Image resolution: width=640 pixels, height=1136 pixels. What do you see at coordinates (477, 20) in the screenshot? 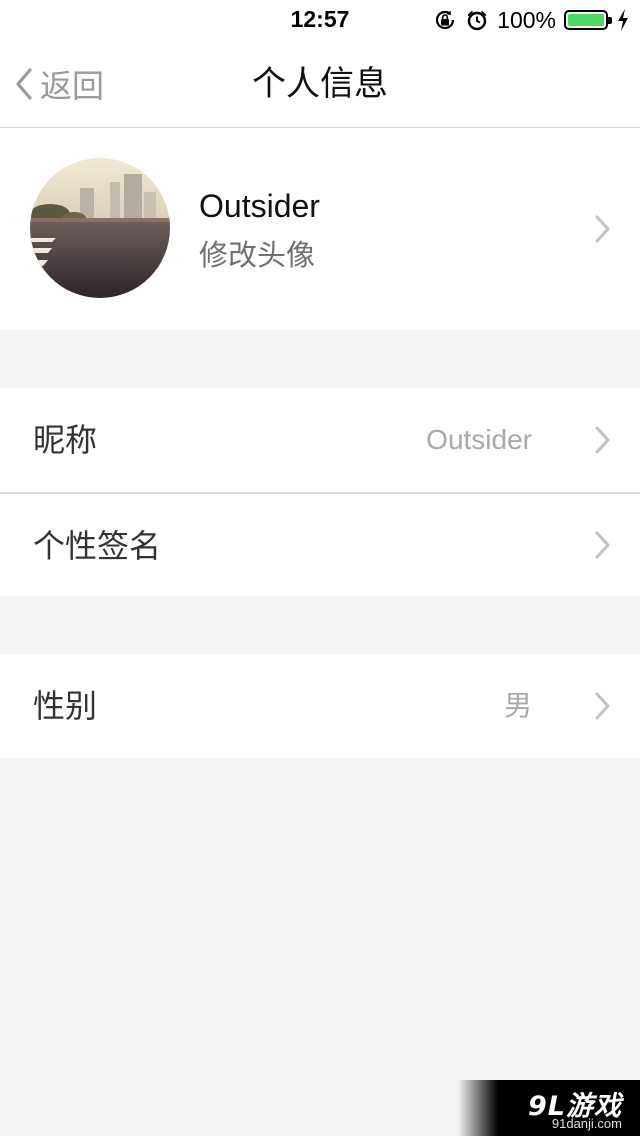
I see `alarm-icon` at bounding box center [477, 20].